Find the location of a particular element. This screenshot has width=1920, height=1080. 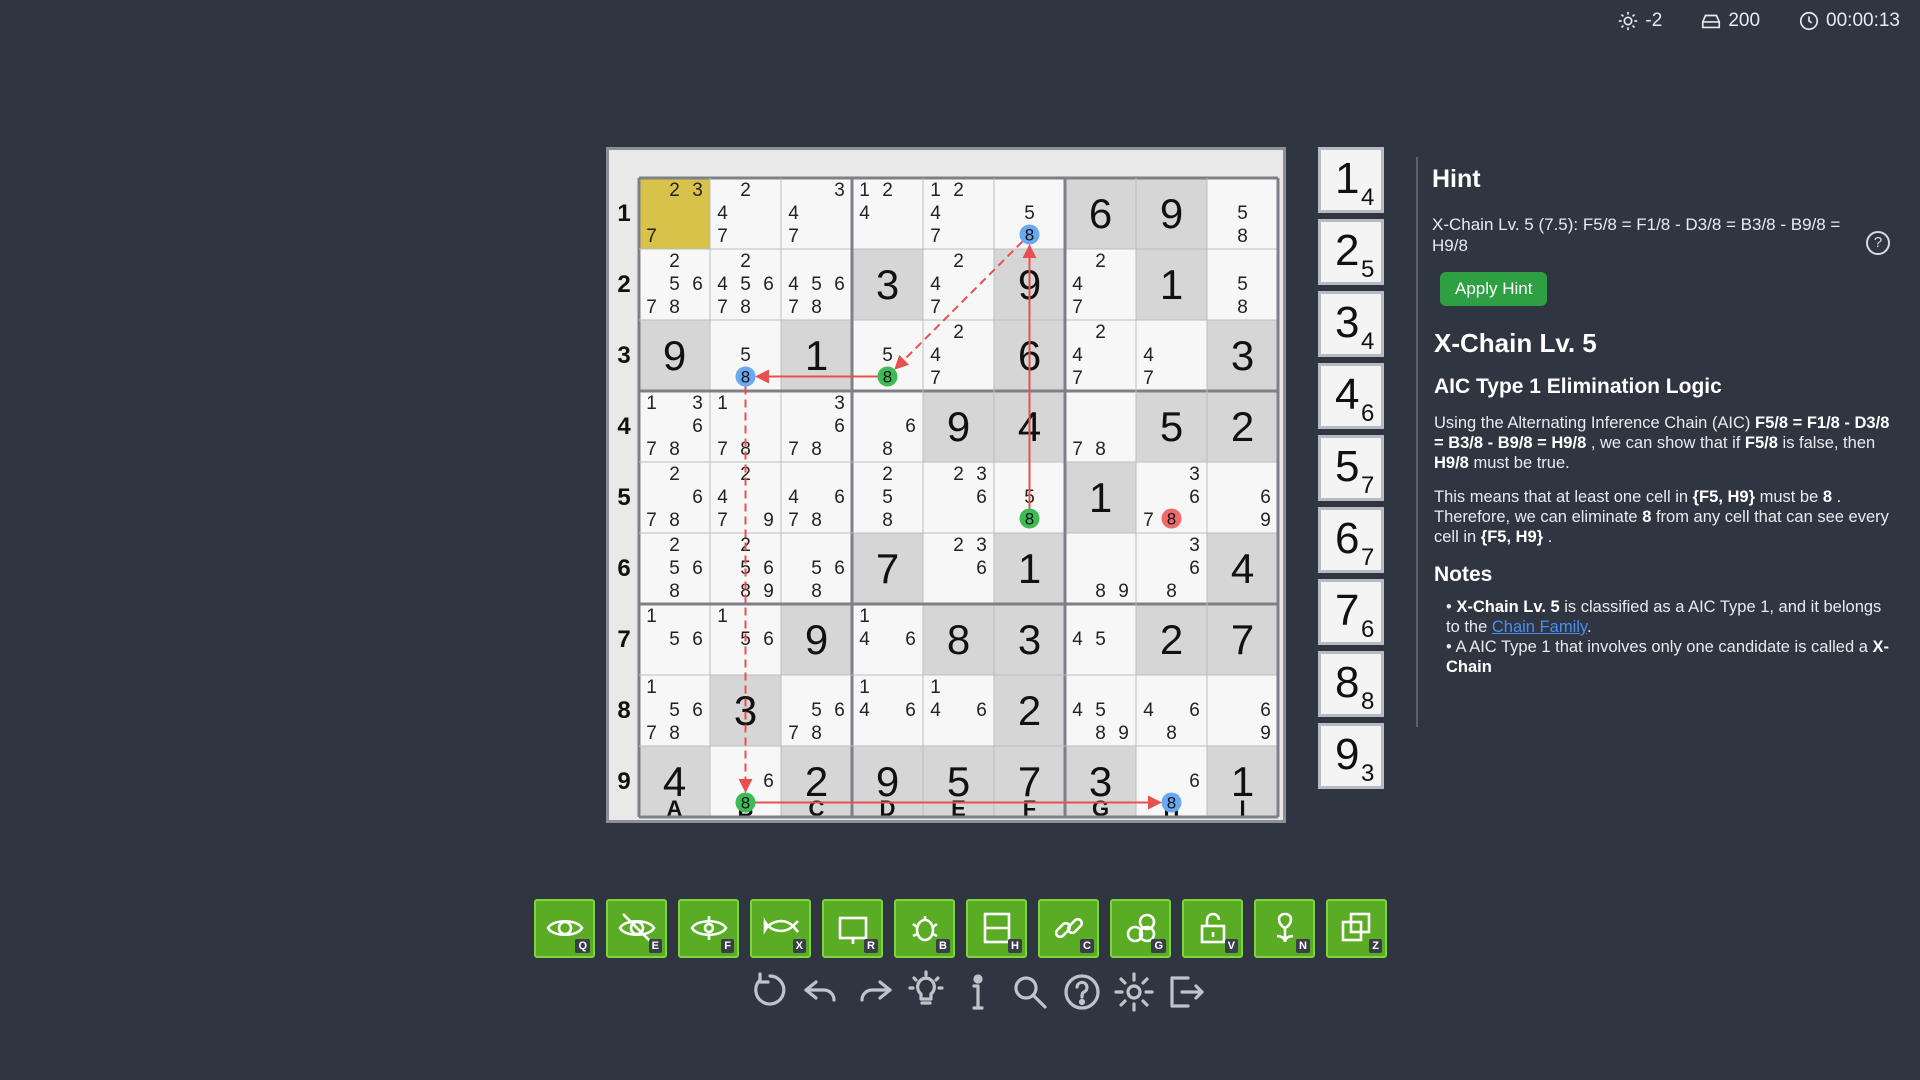

unlock-tool-button: V is located at coordinates (1212, 928).